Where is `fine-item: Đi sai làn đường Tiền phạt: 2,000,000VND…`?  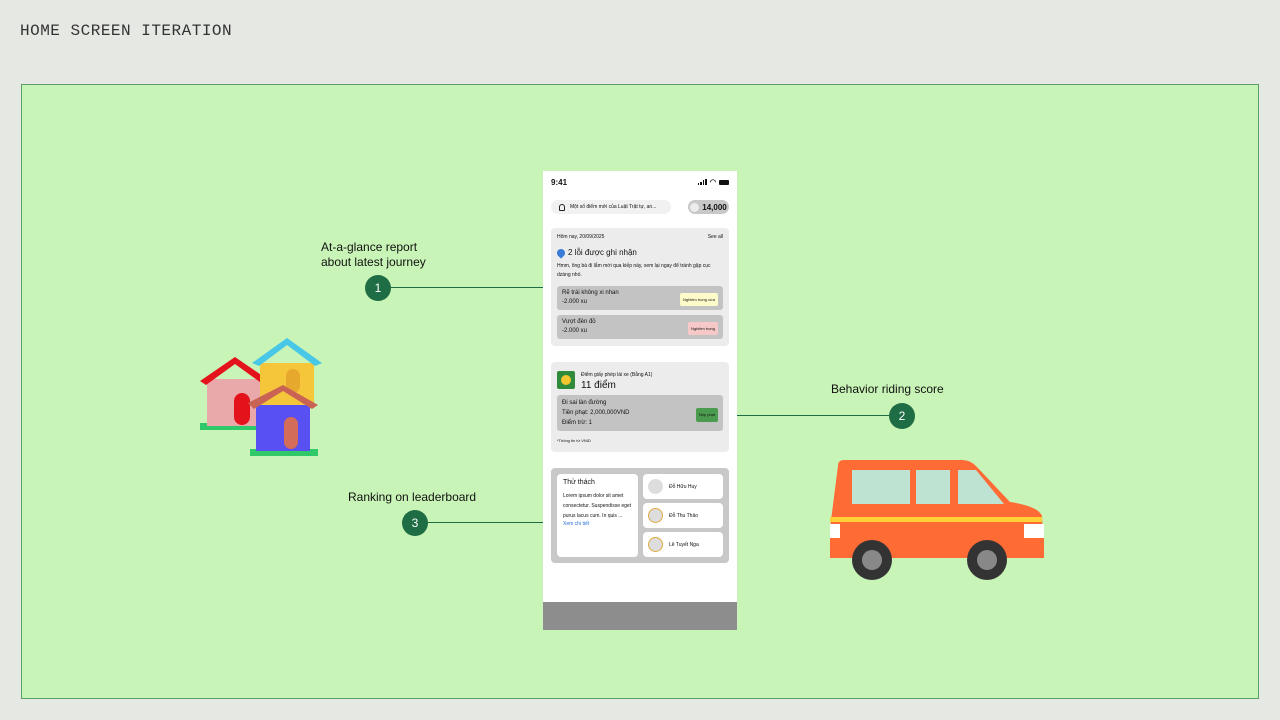 fine-item: Đi sai làn đường Tiền phạt: 2,000,000VND… is located at coordinates (640, 413).